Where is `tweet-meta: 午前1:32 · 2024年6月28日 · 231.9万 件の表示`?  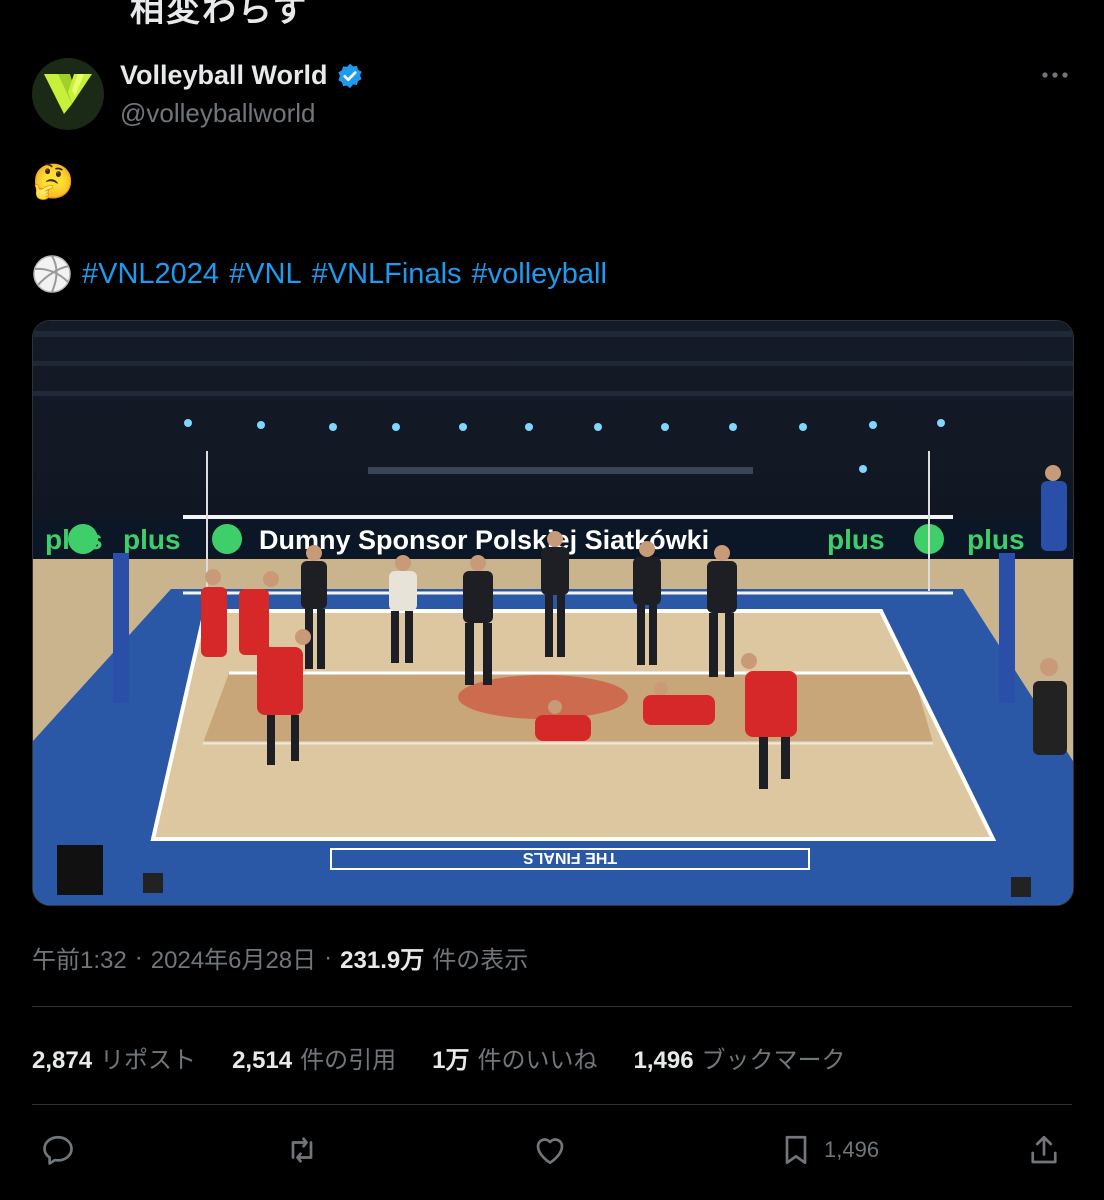
tweet-meta: 午前1:32 · 2024年6月28日 · 231.9万 件の表示 is located at coordinates (280, 957).